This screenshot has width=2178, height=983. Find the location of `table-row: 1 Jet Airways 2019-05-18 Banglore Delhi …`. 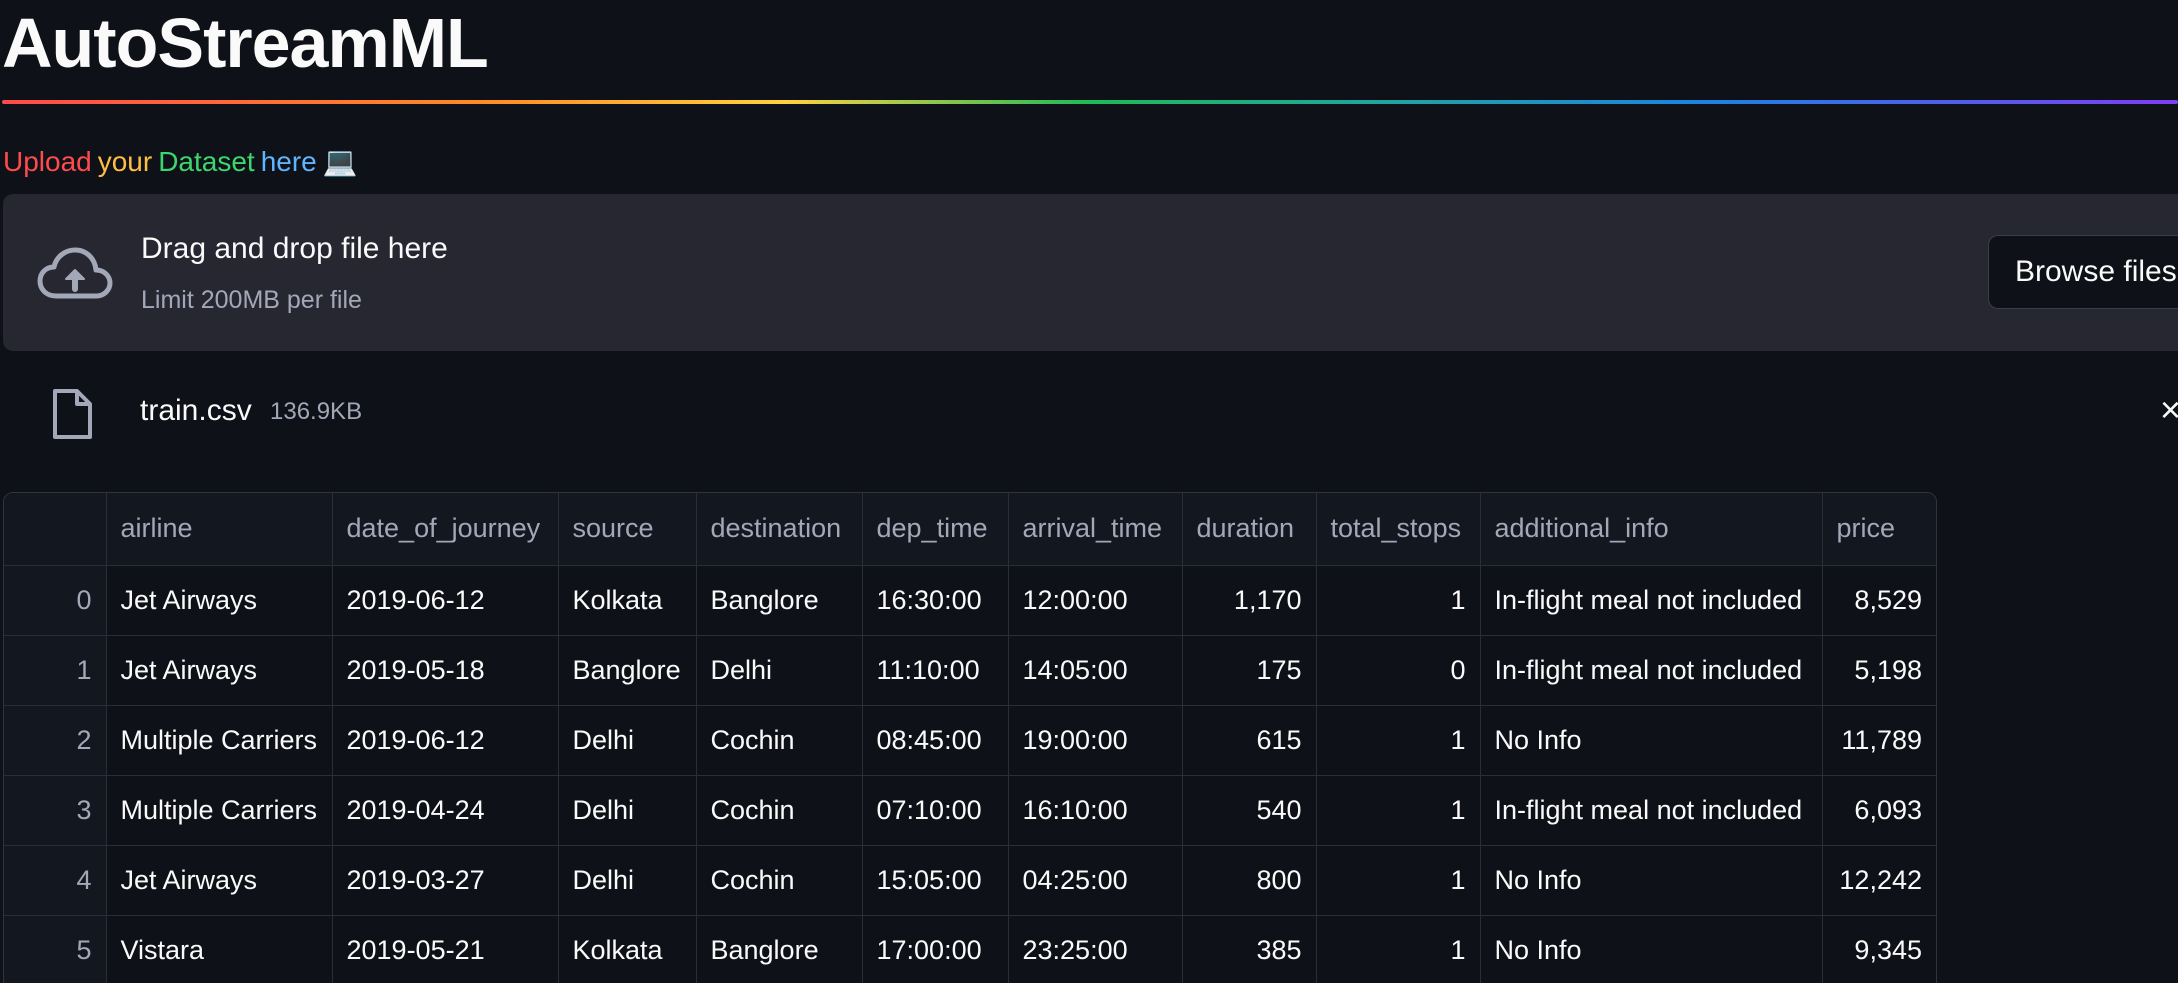

table-row: 1 Jet Airways 2019-05-18 Banglore Delhi … is located at coordinates (970, 670).